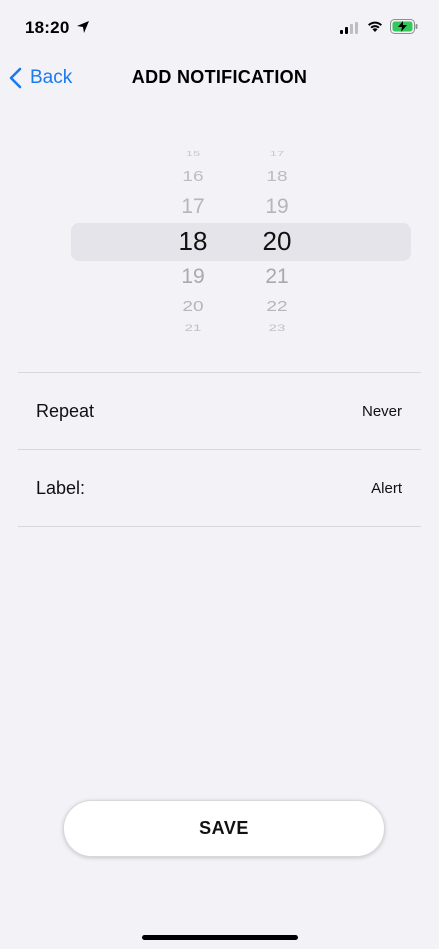  Describe the element at coordinates (277, 153) in the screenshot. I see `minute-option: 17` at that location.